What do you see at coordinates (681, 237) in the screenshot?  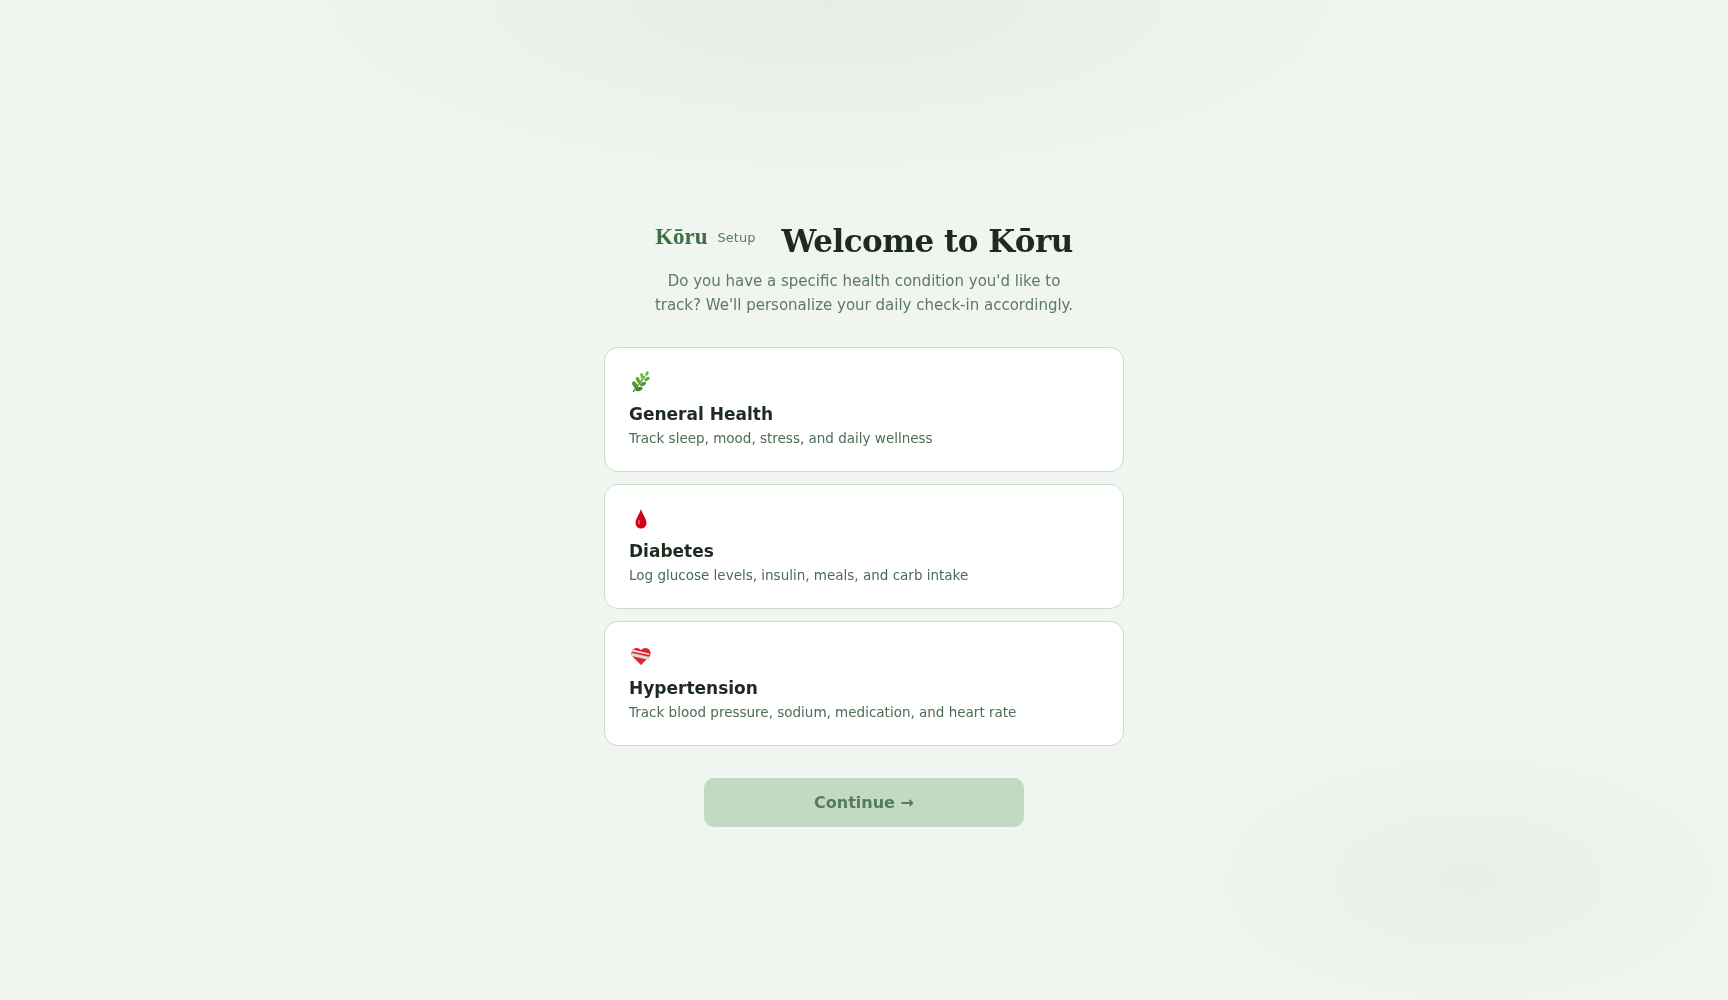 I see `logo: Kōru` at bounding box center [681, 237].